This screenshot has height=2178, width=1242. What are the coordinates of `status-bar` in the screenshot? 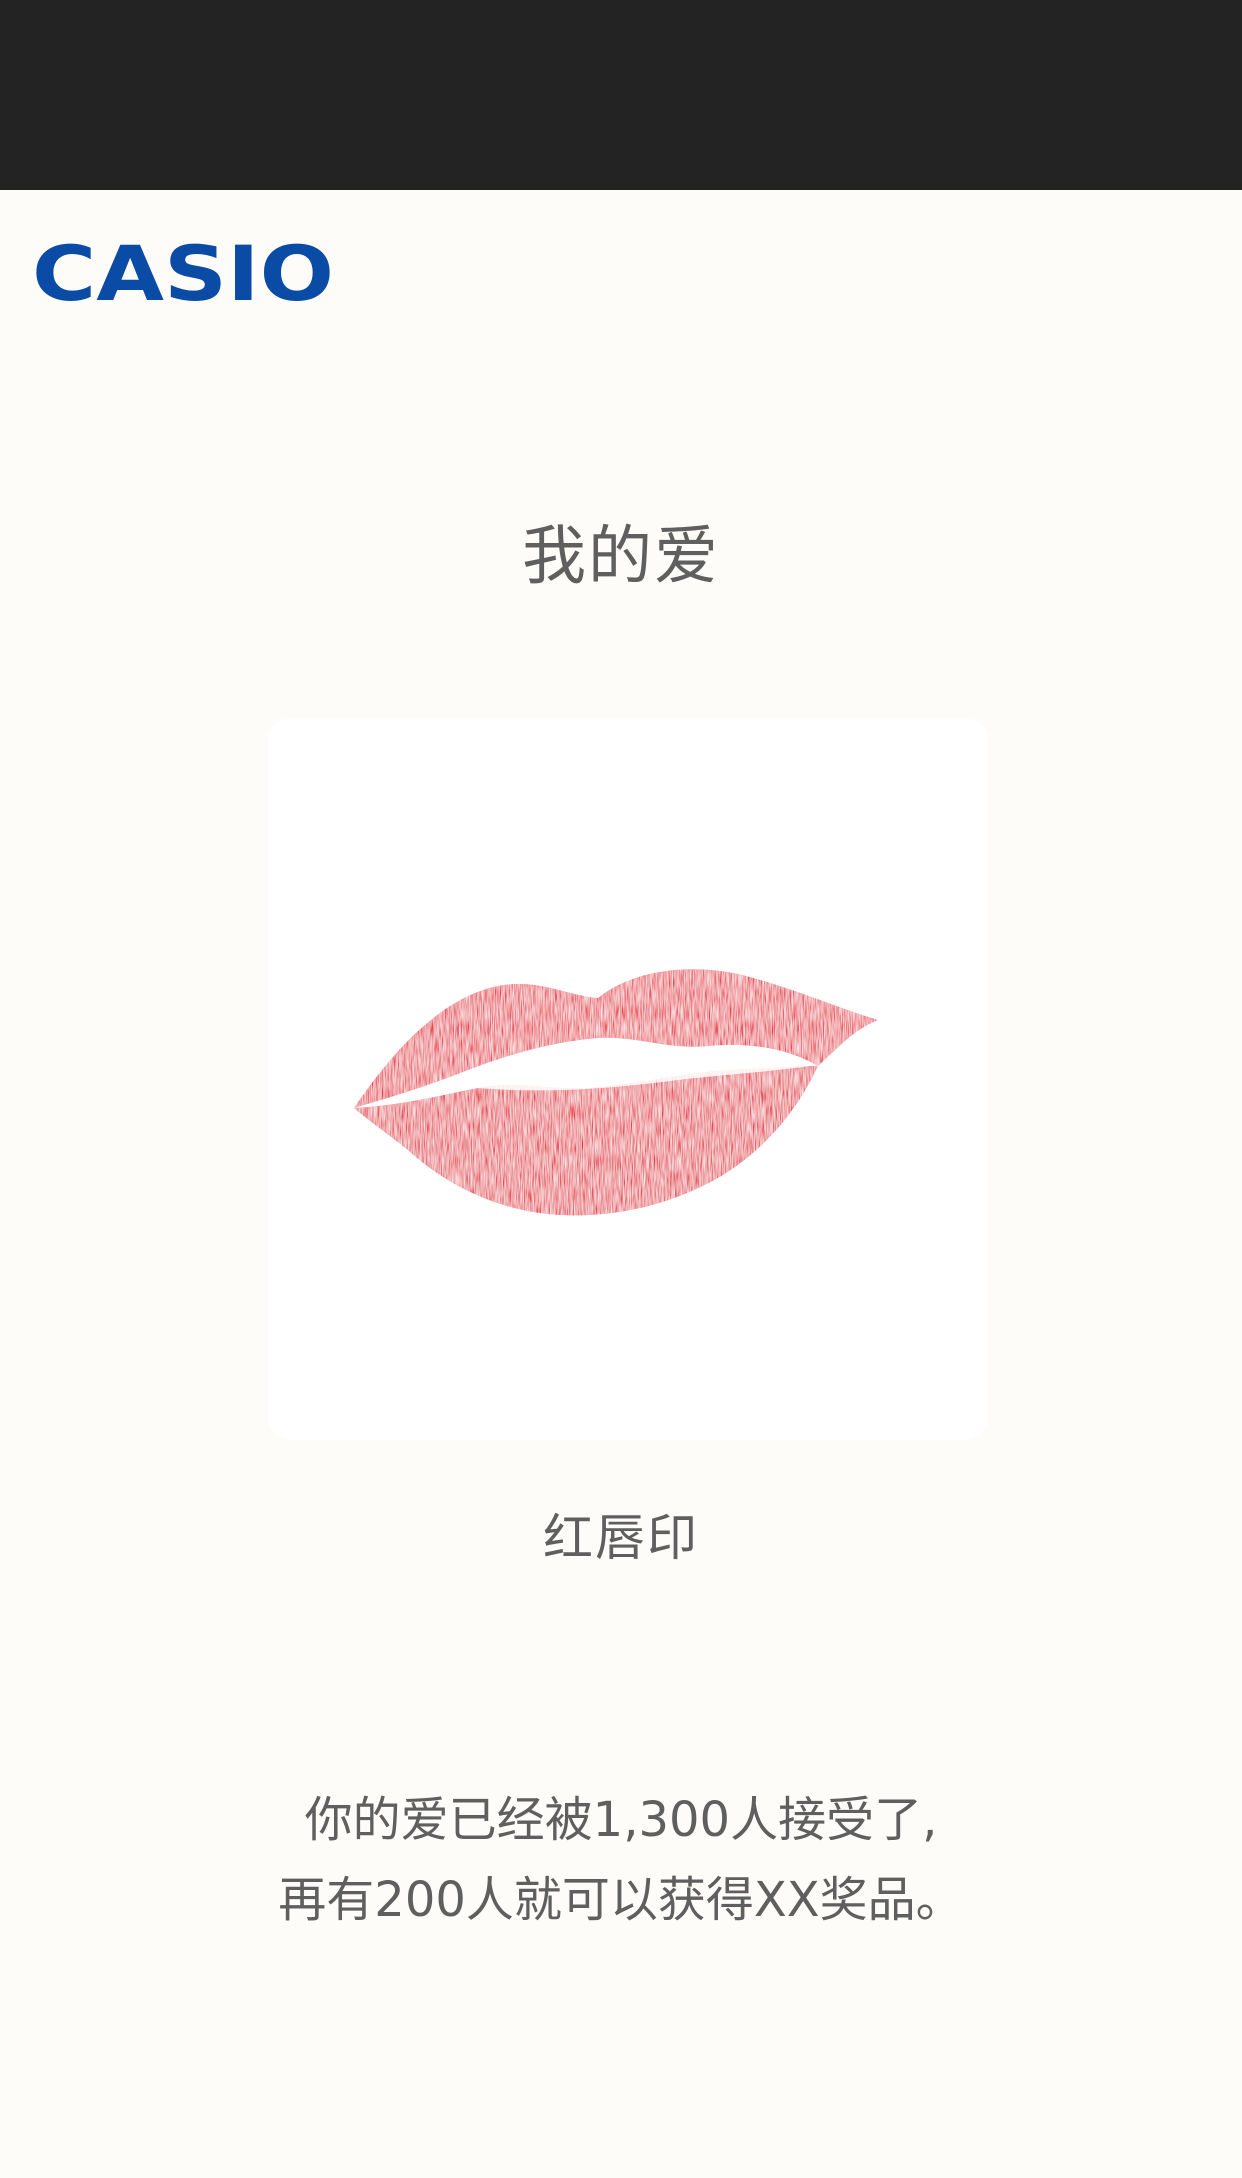 It's located at (621, 95).